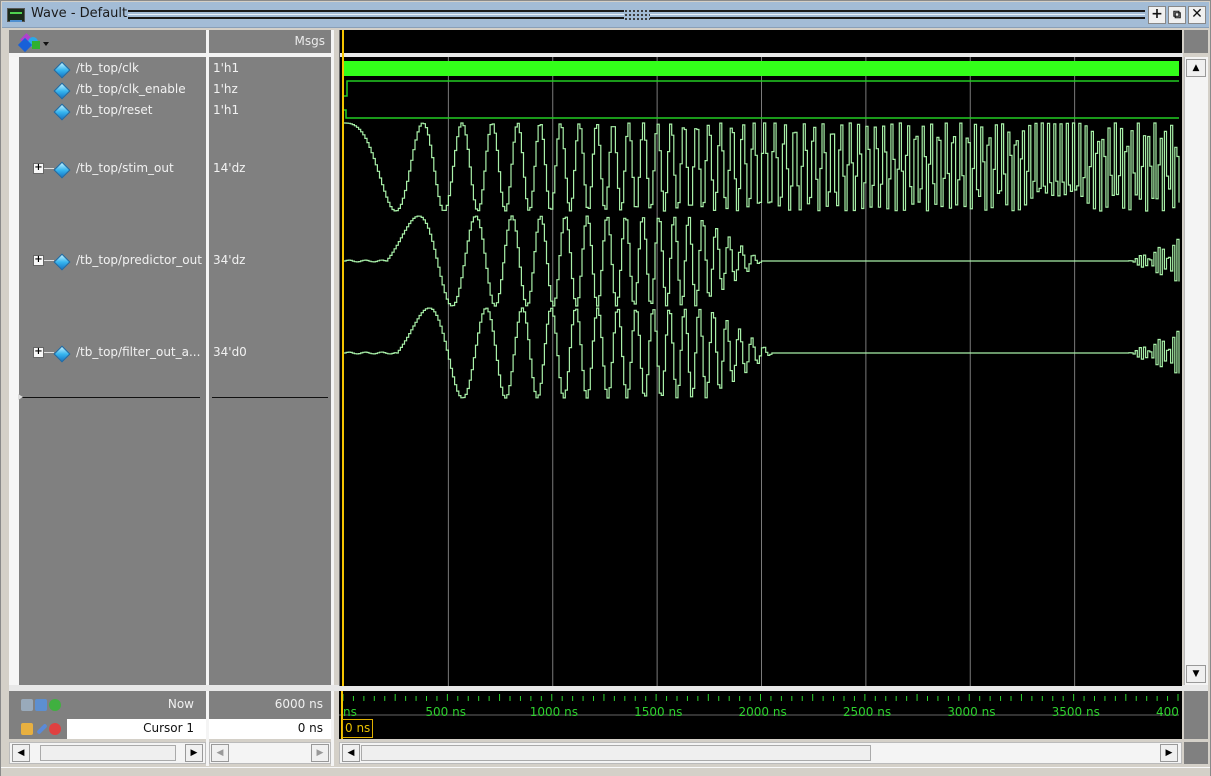 The height and width of the screenshot is (776, 1211). I want to click on signal-values-pane: 1'h1 1'hz 1'h1 14'dz 34'dz 34'd0, so click(270, 371).